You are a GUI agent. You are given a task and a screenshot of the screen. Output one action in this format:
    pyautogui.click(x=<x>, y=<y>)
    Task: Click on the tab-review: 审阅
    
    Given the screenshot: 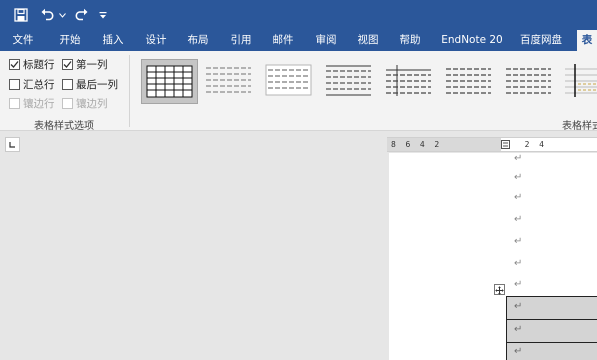 What is the action you would take?
    pyautogui.click(x=326, y=40)
    